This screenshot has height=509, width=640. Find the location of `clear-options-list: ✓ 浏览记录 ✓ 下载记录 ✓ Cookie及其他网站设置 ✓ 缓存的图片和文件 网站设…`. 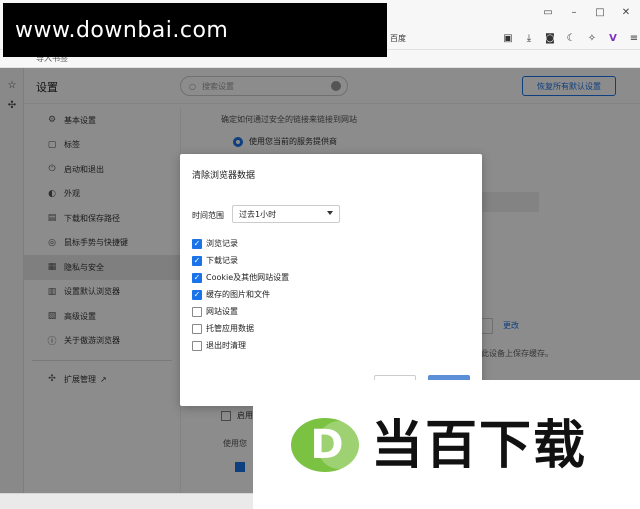

clear-options-list: ✓ 浏览记录 ✓ 下载记录 ✓ Cookie及其他网站设置 ✓ 缓存的图片和文件 网站设… is located at coordinates (322, 294).